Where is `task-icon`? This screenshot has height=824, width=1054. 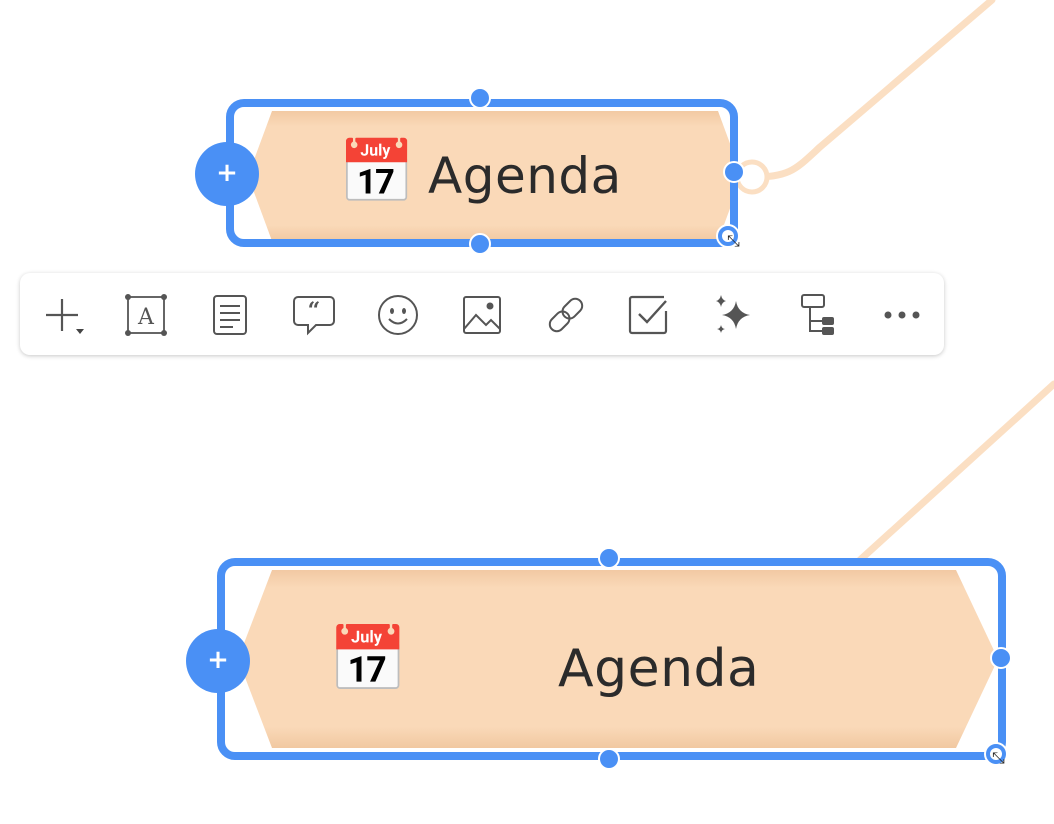 task-icon is located at coordinates (648, 315).